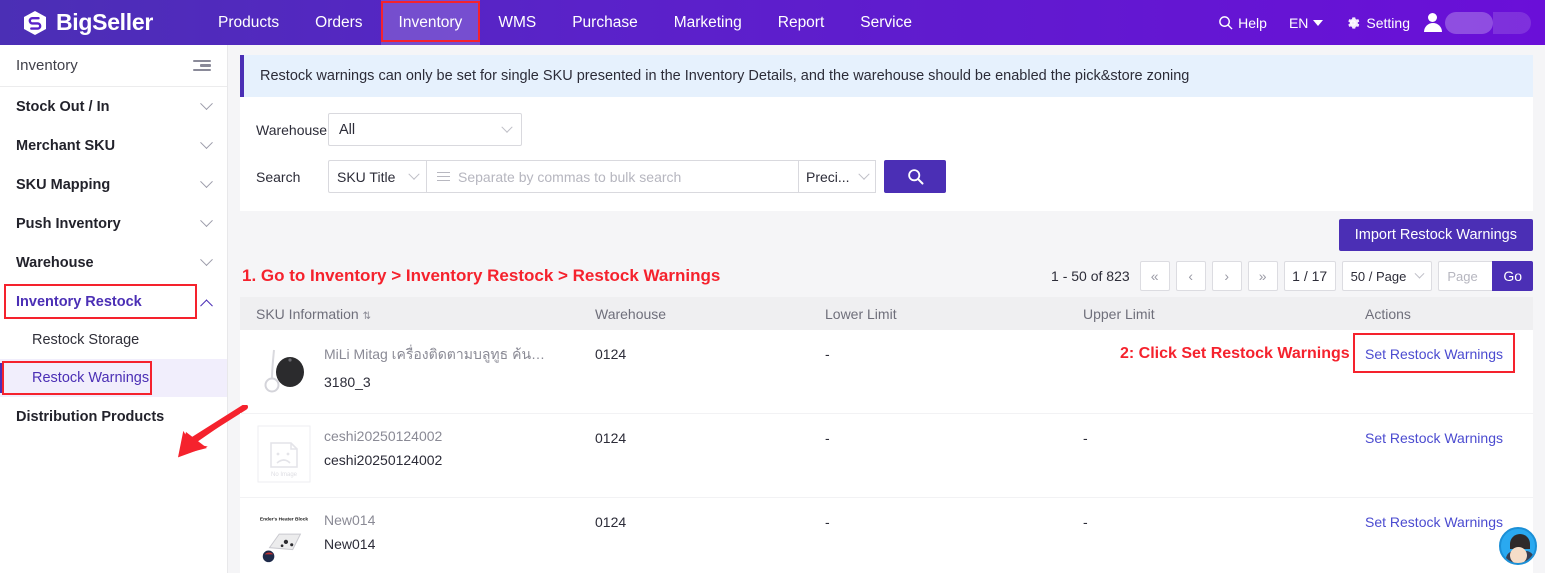  Describe the element at coordinates (113, 301) in the screenshot. I see `sidebar-item-inventory-restock: Inventory Restock` at that location.